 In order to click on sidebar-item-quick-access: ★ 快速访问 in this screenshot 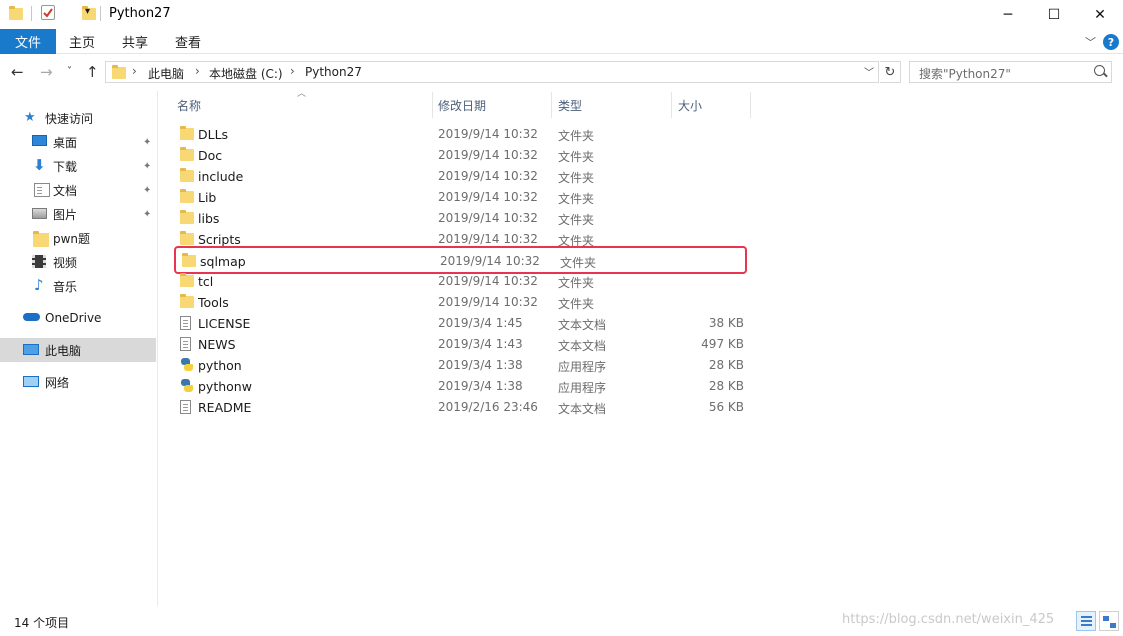, I will do `click(78, 118)`.